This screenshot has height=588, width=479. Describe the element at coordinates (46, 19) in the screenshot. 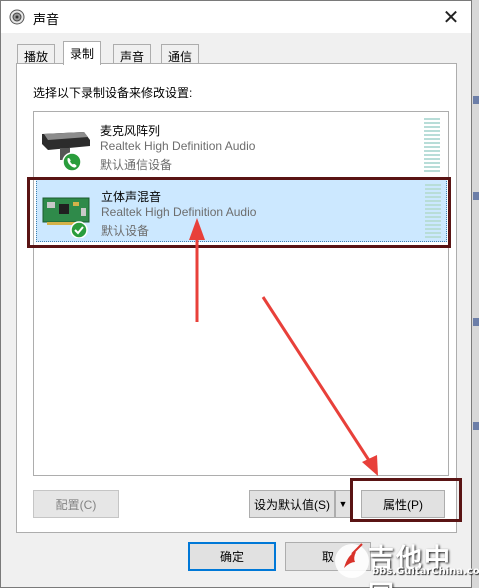

I see `window-title: 声音` at that location.